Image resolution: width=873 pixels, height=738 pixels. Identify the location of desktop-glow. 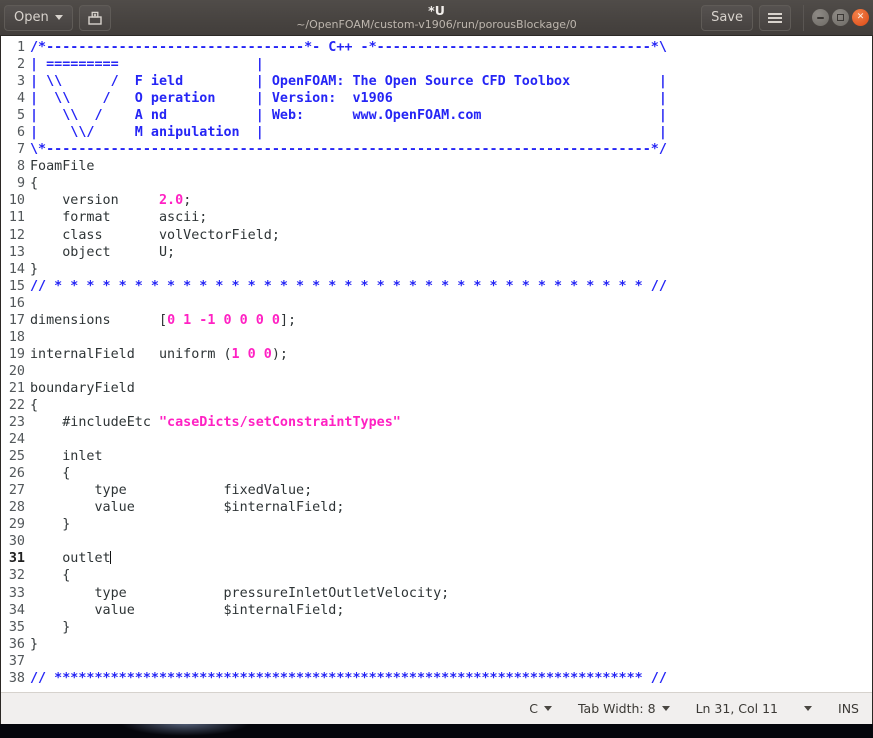
(185, 730).